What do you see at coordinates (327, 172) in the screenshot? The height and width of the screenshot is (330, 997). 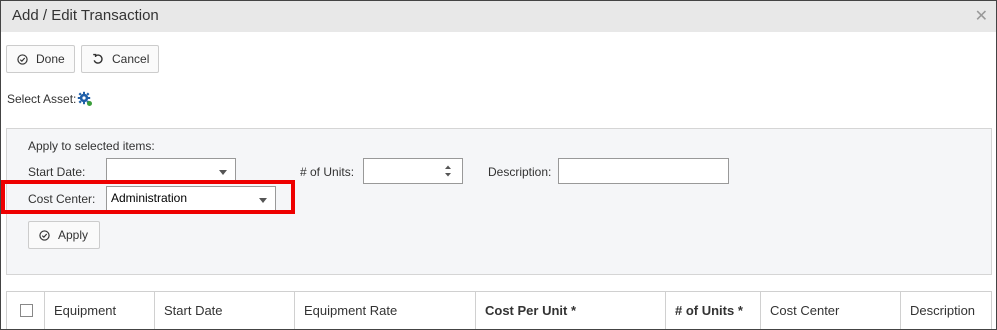 I see `units-label: # of Units:` at bounding box center [327, 172].